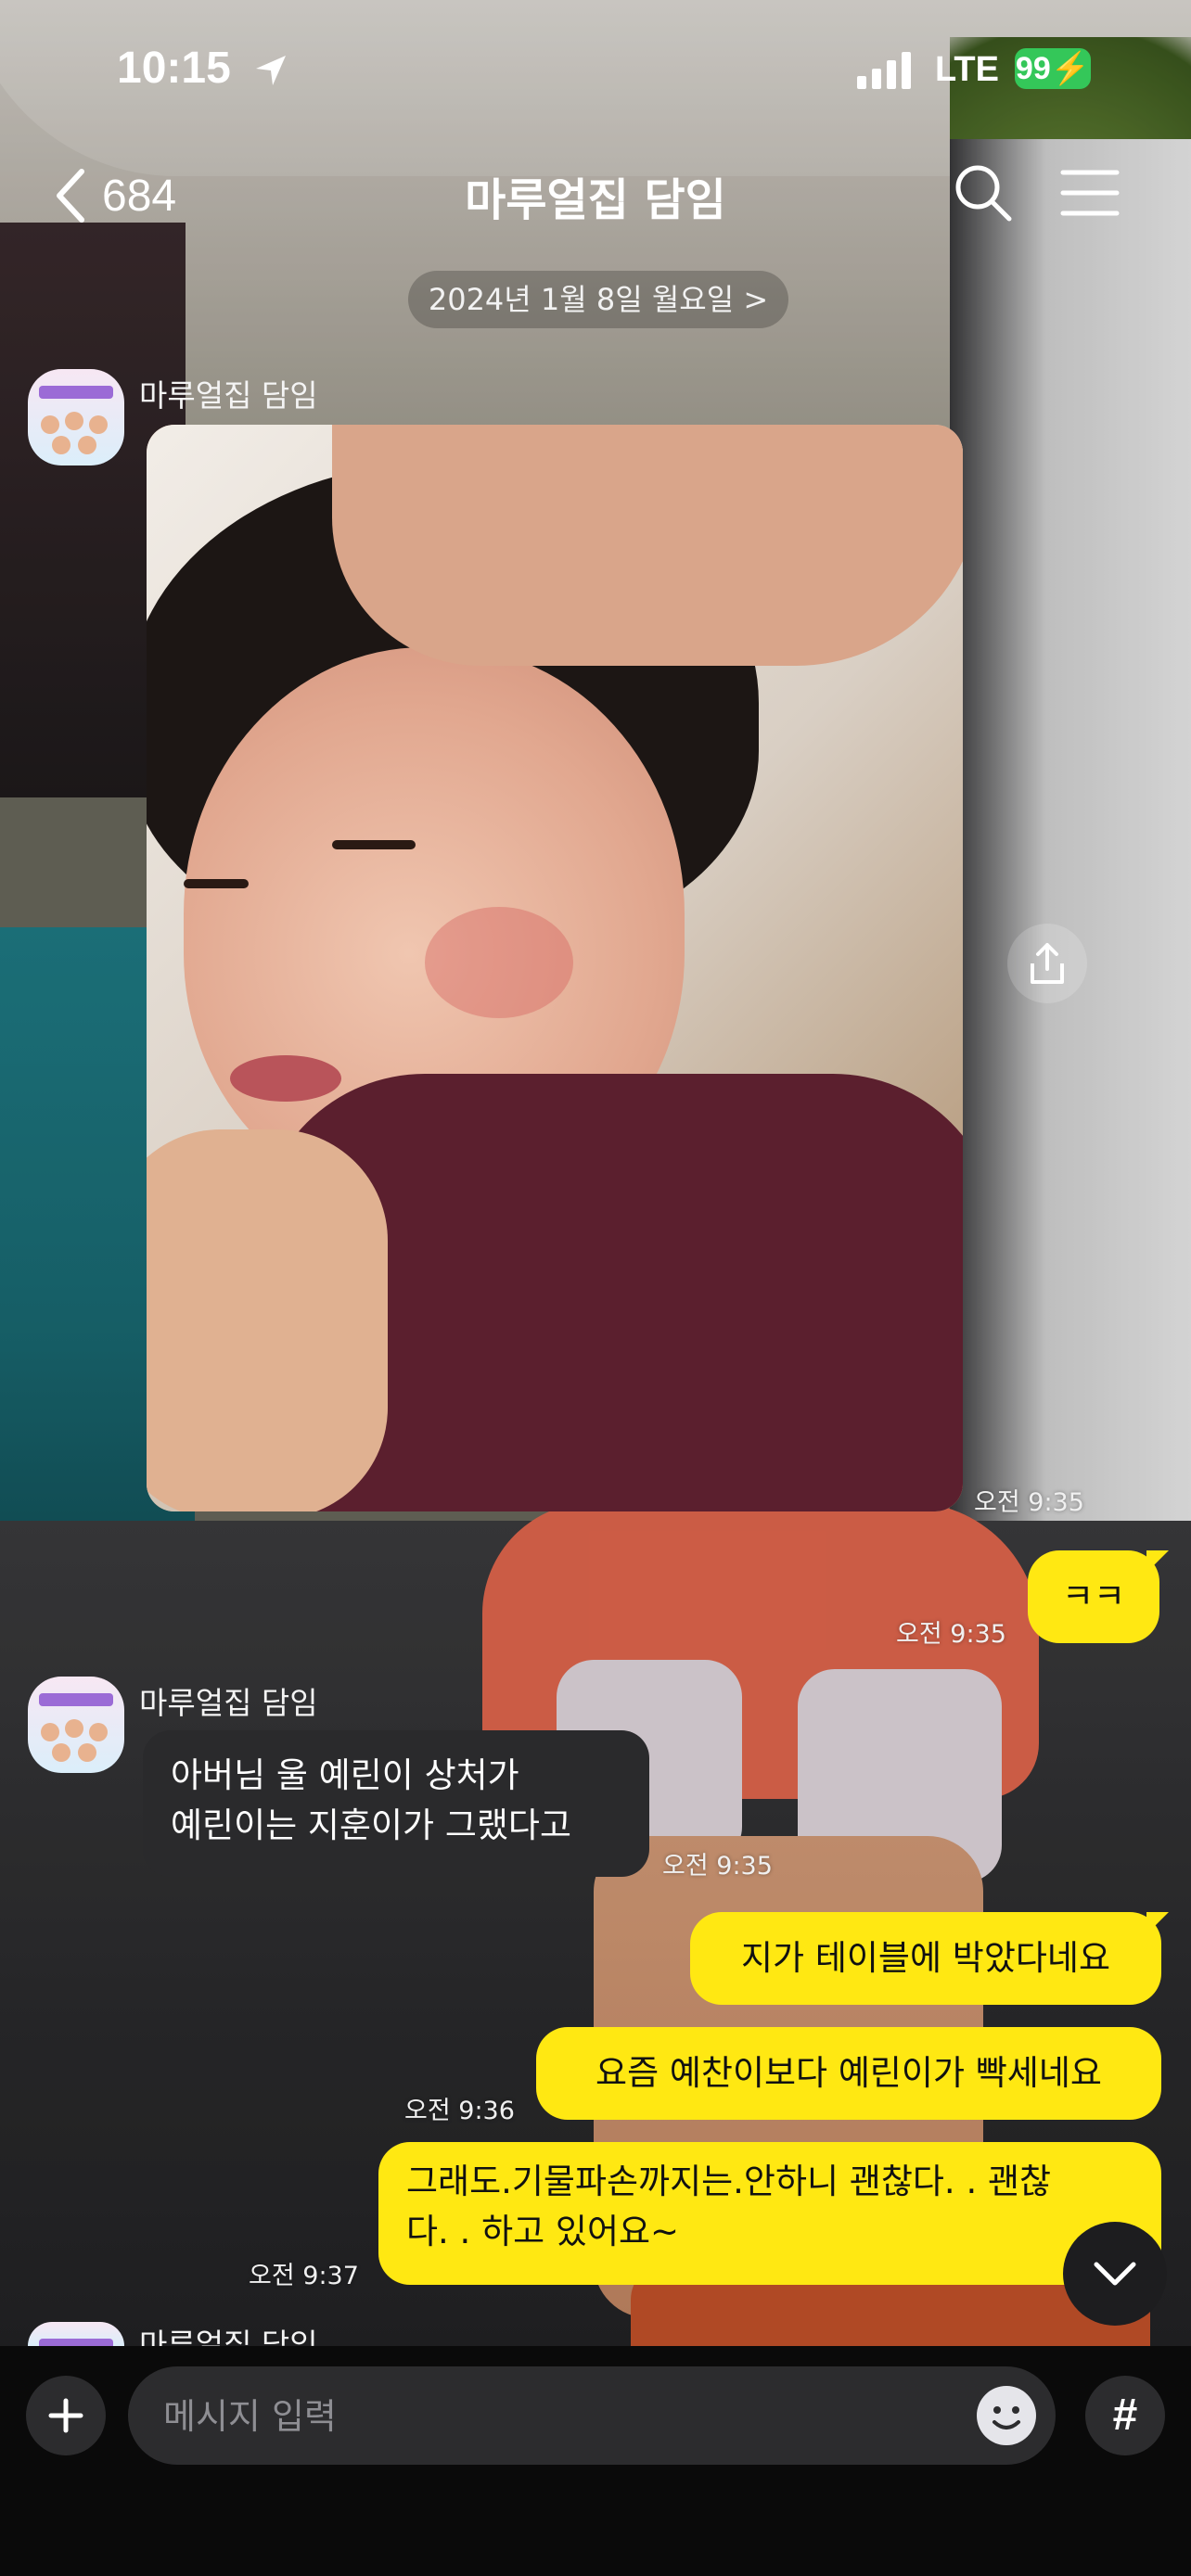 The height and width of the screenshot is (2576, 1191). I want to click on charging-bolt-icon: ⚡, so click(1070, 68).